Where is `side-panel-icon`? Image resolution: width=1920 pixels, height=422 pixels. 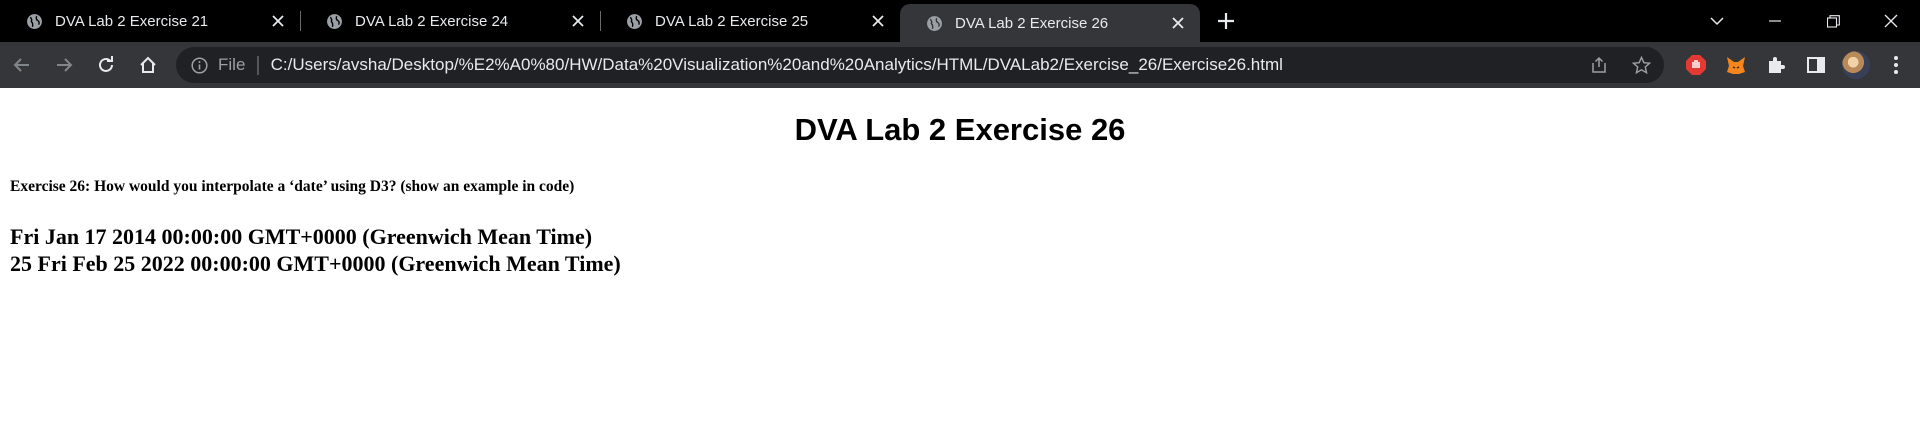
side-panel-icon is located at coordinates (1816, 65).